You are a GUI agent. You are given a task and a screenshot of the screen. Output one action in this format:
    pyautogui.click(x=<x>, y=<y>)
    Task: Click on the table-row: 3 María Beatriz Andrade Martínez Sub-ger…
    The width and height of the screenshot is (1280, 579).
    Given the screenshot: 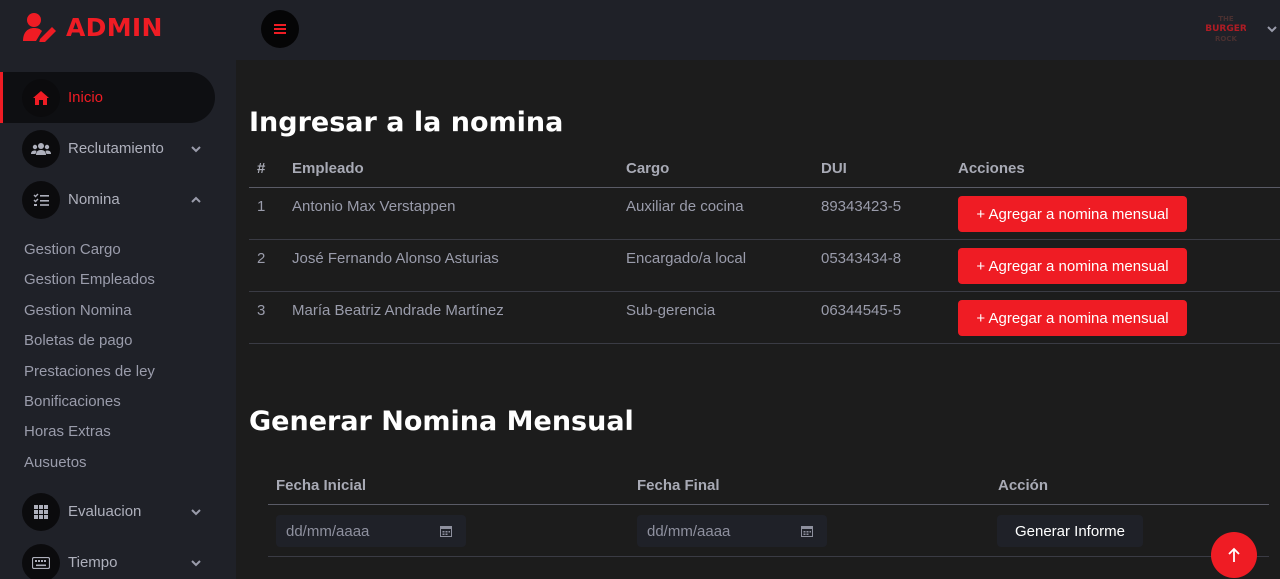 What is the action you would take?
    pyautogui.click(x=764, y=318)
    